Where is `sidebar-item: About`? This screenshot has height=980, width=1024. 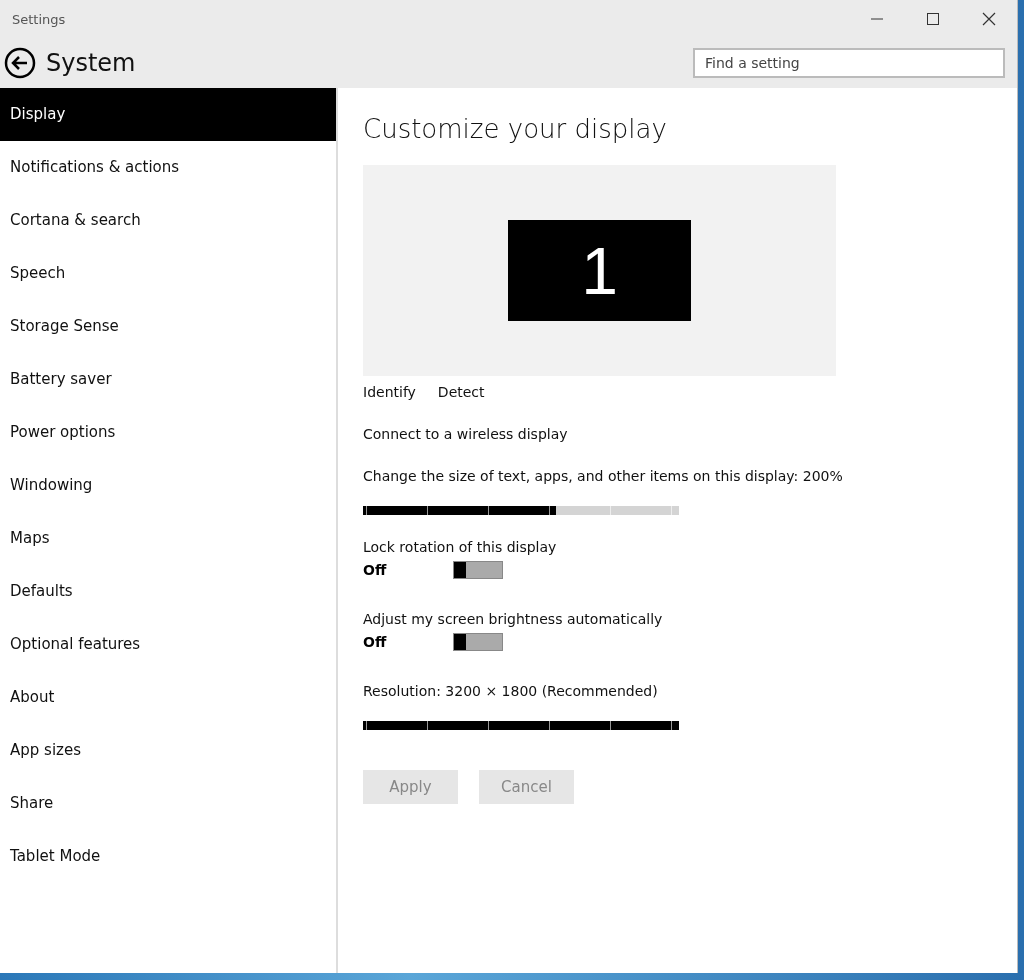 sidebar-item: About is located at coordinates (168, 697).